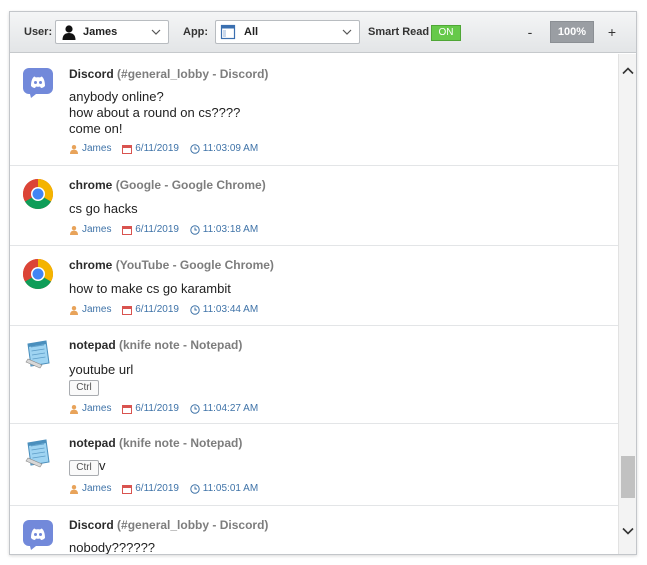 This screenshot has width=647, height=565. I want to click on entry-meta: James 6/11/2019 11:03:44 AM, so click(167, 310).